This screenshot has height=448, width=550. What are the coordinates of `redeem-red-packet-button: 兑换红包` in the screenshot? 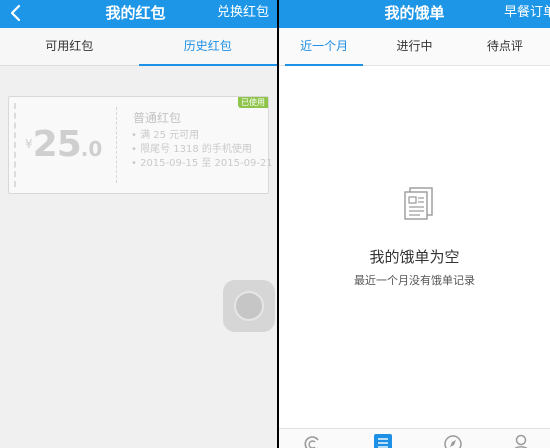 It's located at (243, 13).